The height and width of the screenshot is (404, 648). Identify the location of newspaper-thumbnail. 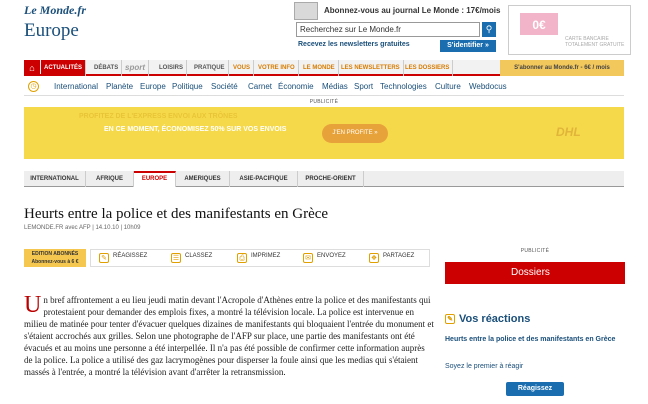
(306, 11).